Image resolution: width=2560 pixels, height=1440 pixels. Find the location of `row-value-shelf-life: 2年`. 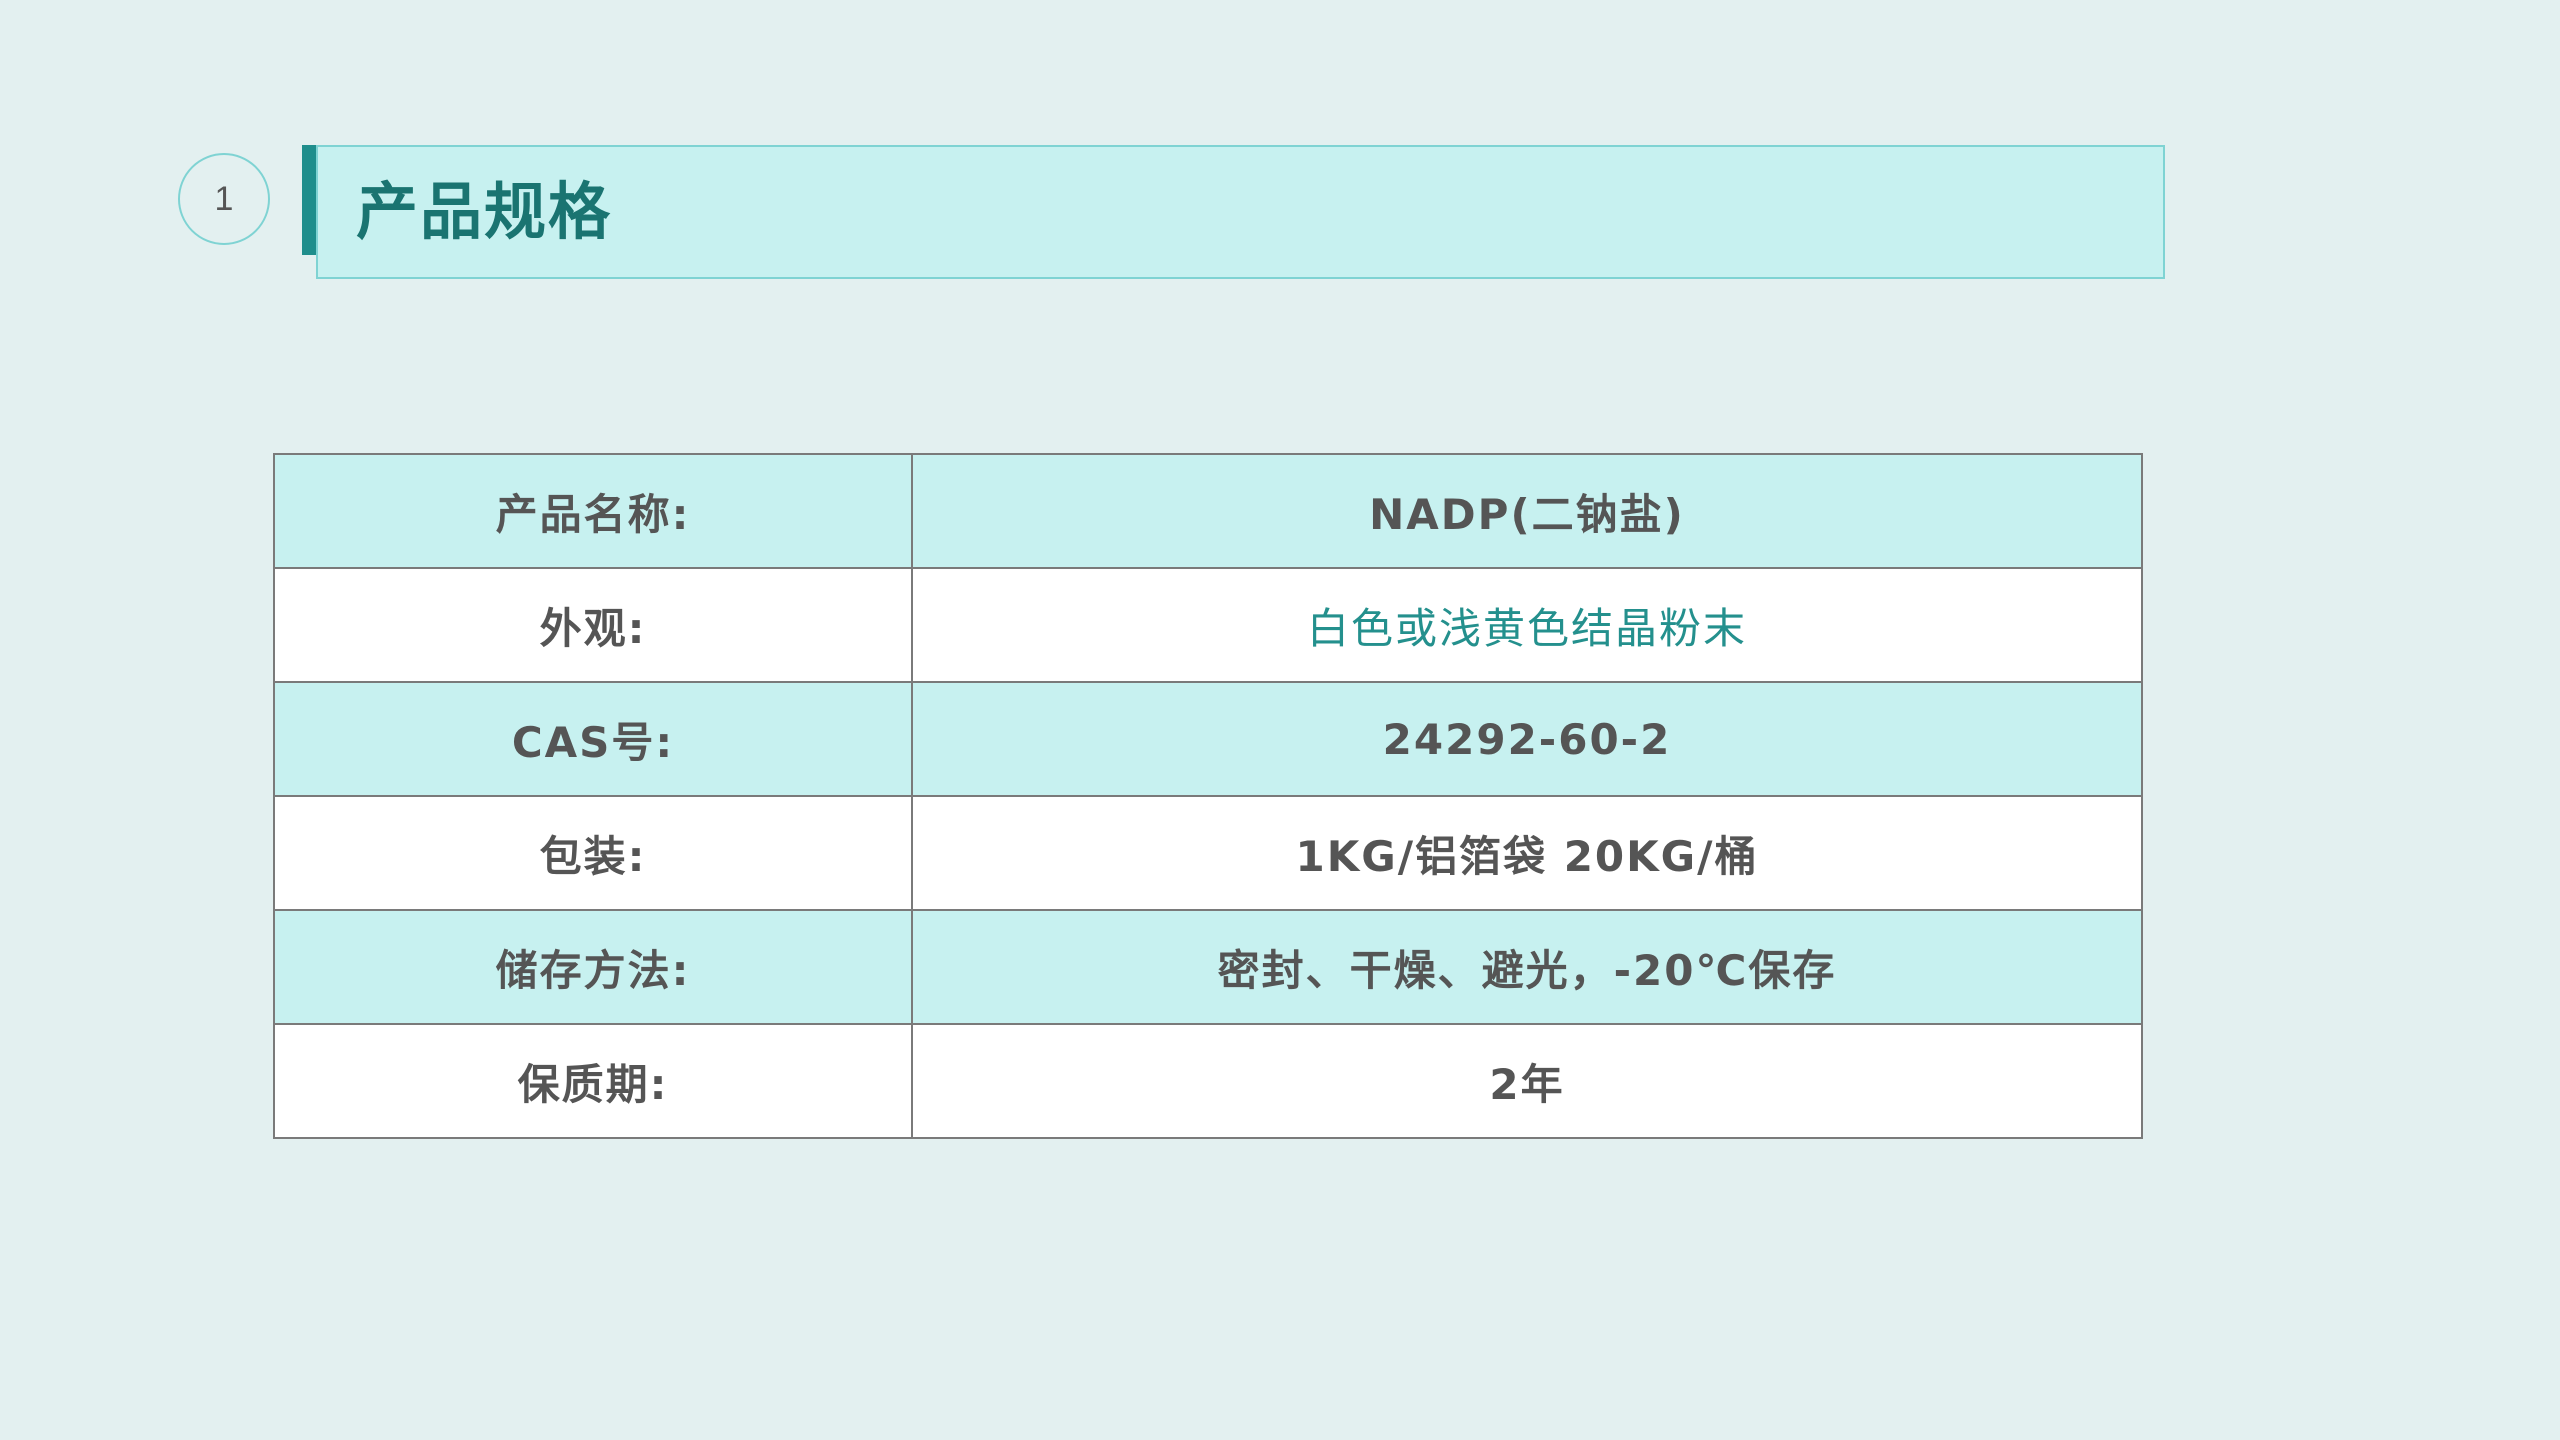

row-value-shelf-life: 2年 is located at coordinates (1527, 1081).